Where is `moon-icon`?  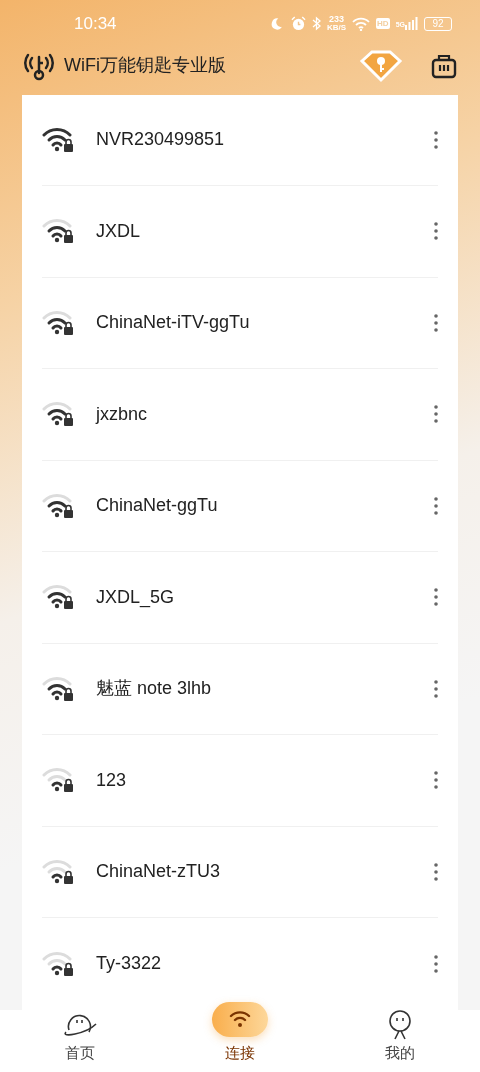
moon-icon is located at coordinates (276, 23).